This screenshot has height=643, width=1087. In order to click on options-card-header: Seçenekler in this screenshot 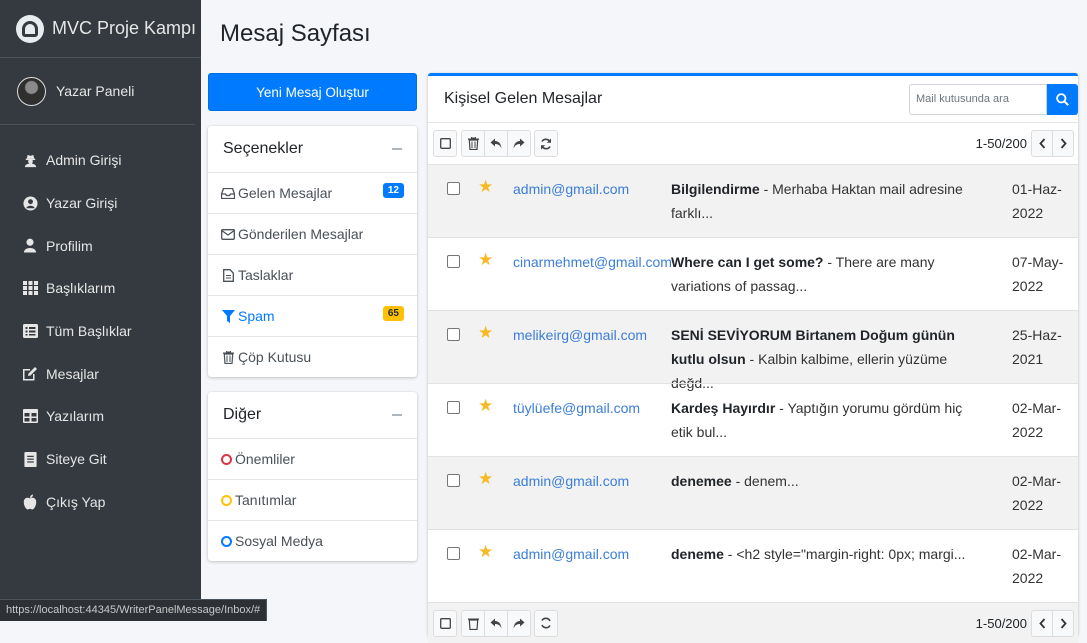, I will do `click(312, 149)`.